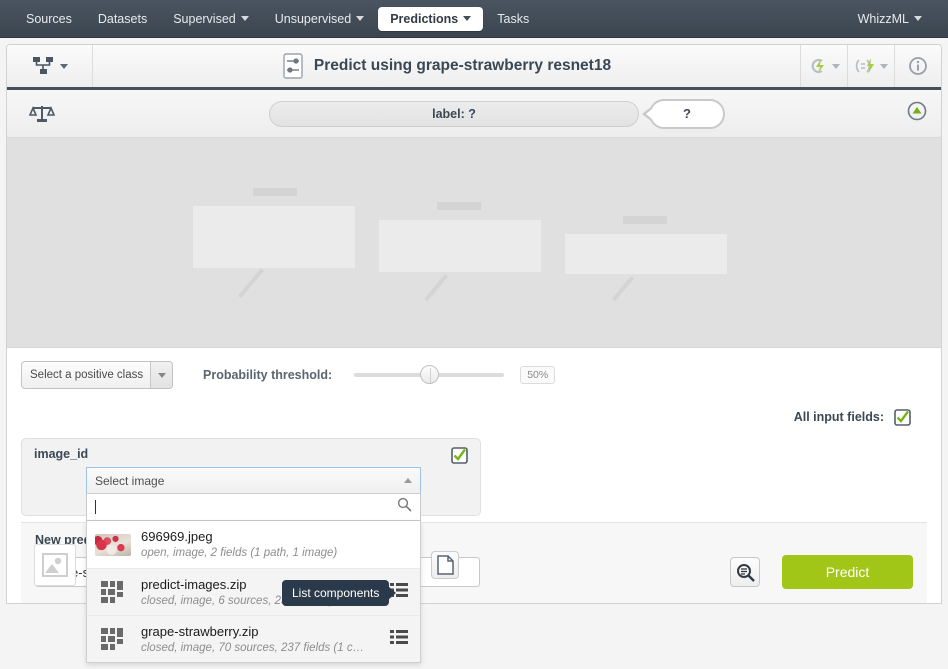 The image size is (948, 669). I want to click on tooltip-list-components: List components, so click(336, 593).